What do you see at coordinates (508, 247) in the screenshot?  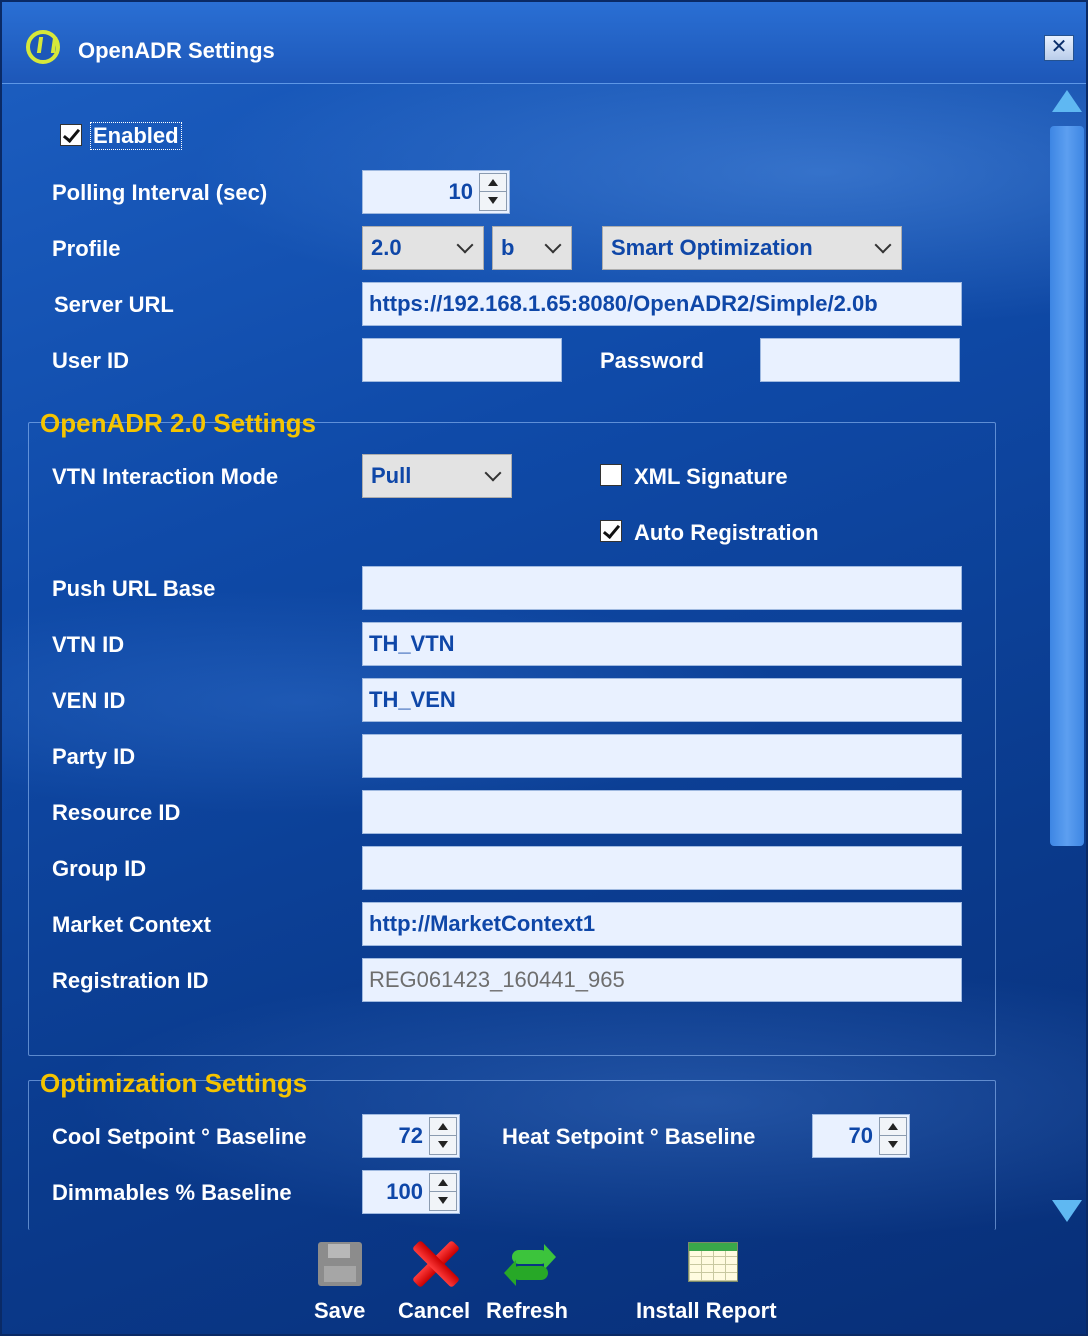 I see `profile-variant-value: b` at bounding box center [508, 247].